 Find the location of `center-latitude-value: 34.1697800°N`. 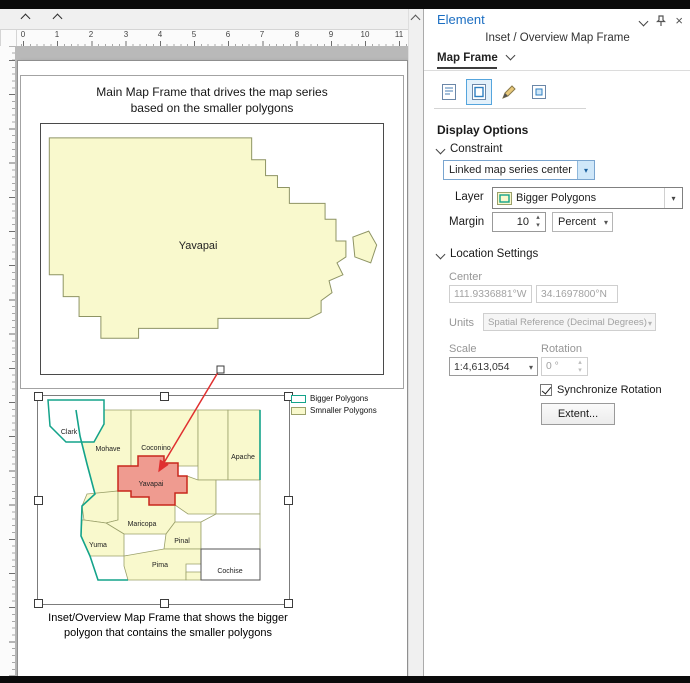

center-latitude-value: 34.1697800°N is located at coordinates (574, 294).